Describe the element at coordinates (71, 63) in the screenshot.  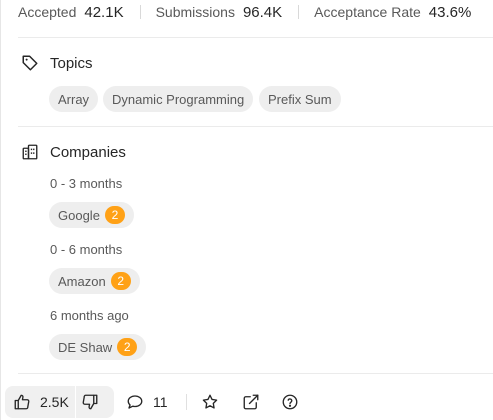
I see `topics-title: Topics` at that location.